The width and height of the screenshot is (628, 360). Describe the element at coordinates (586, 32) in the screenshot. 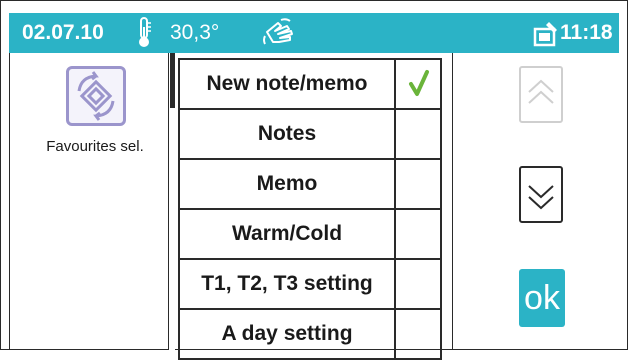

I see `time-display: 11:18` at that location.